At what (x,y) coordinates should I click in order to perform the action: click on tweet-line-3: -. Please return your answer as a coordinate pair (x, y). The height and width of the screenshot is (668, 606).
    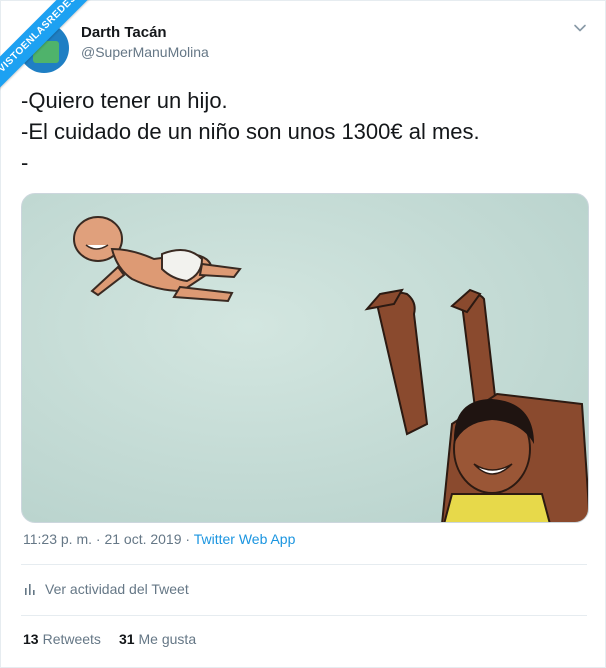
    Looking at the image, I should click on (25, 162).